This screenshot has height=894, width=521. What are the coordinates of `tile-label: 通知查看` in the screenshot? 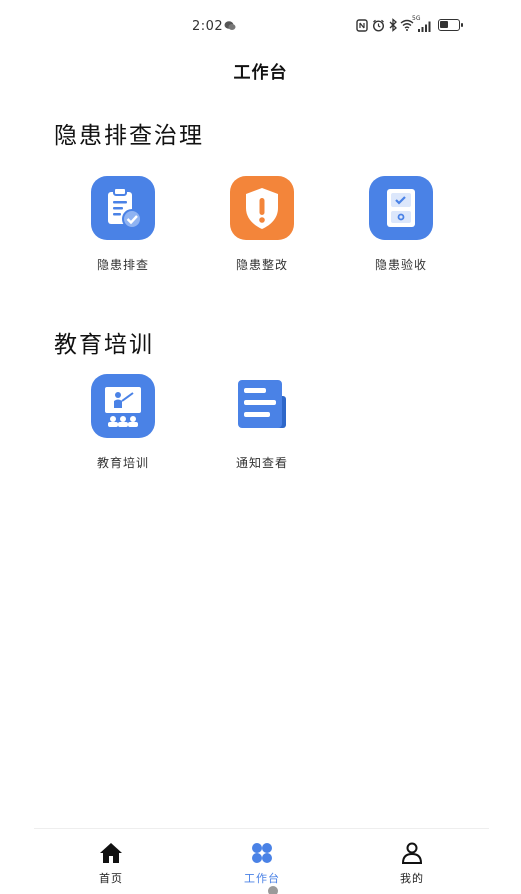 It's located at (261, 463).